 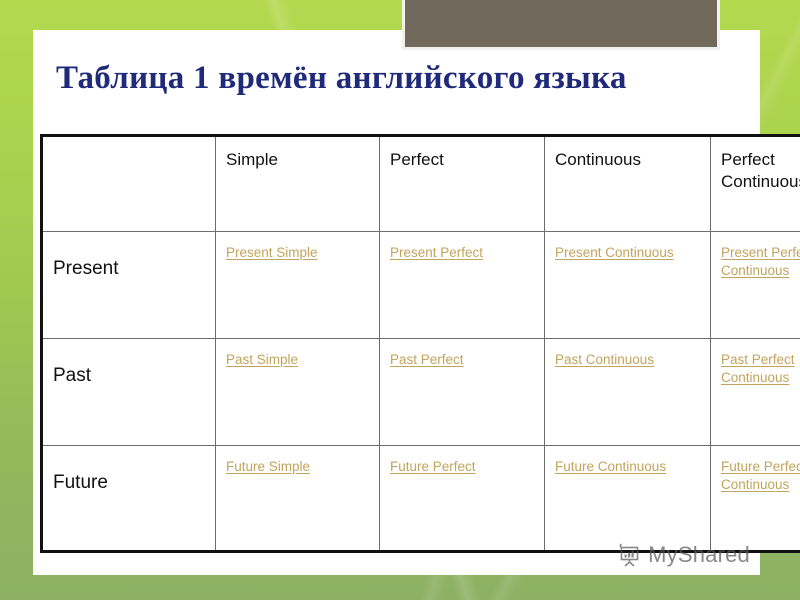 I want to click on row-label: Future, so click(x=80, y=482).